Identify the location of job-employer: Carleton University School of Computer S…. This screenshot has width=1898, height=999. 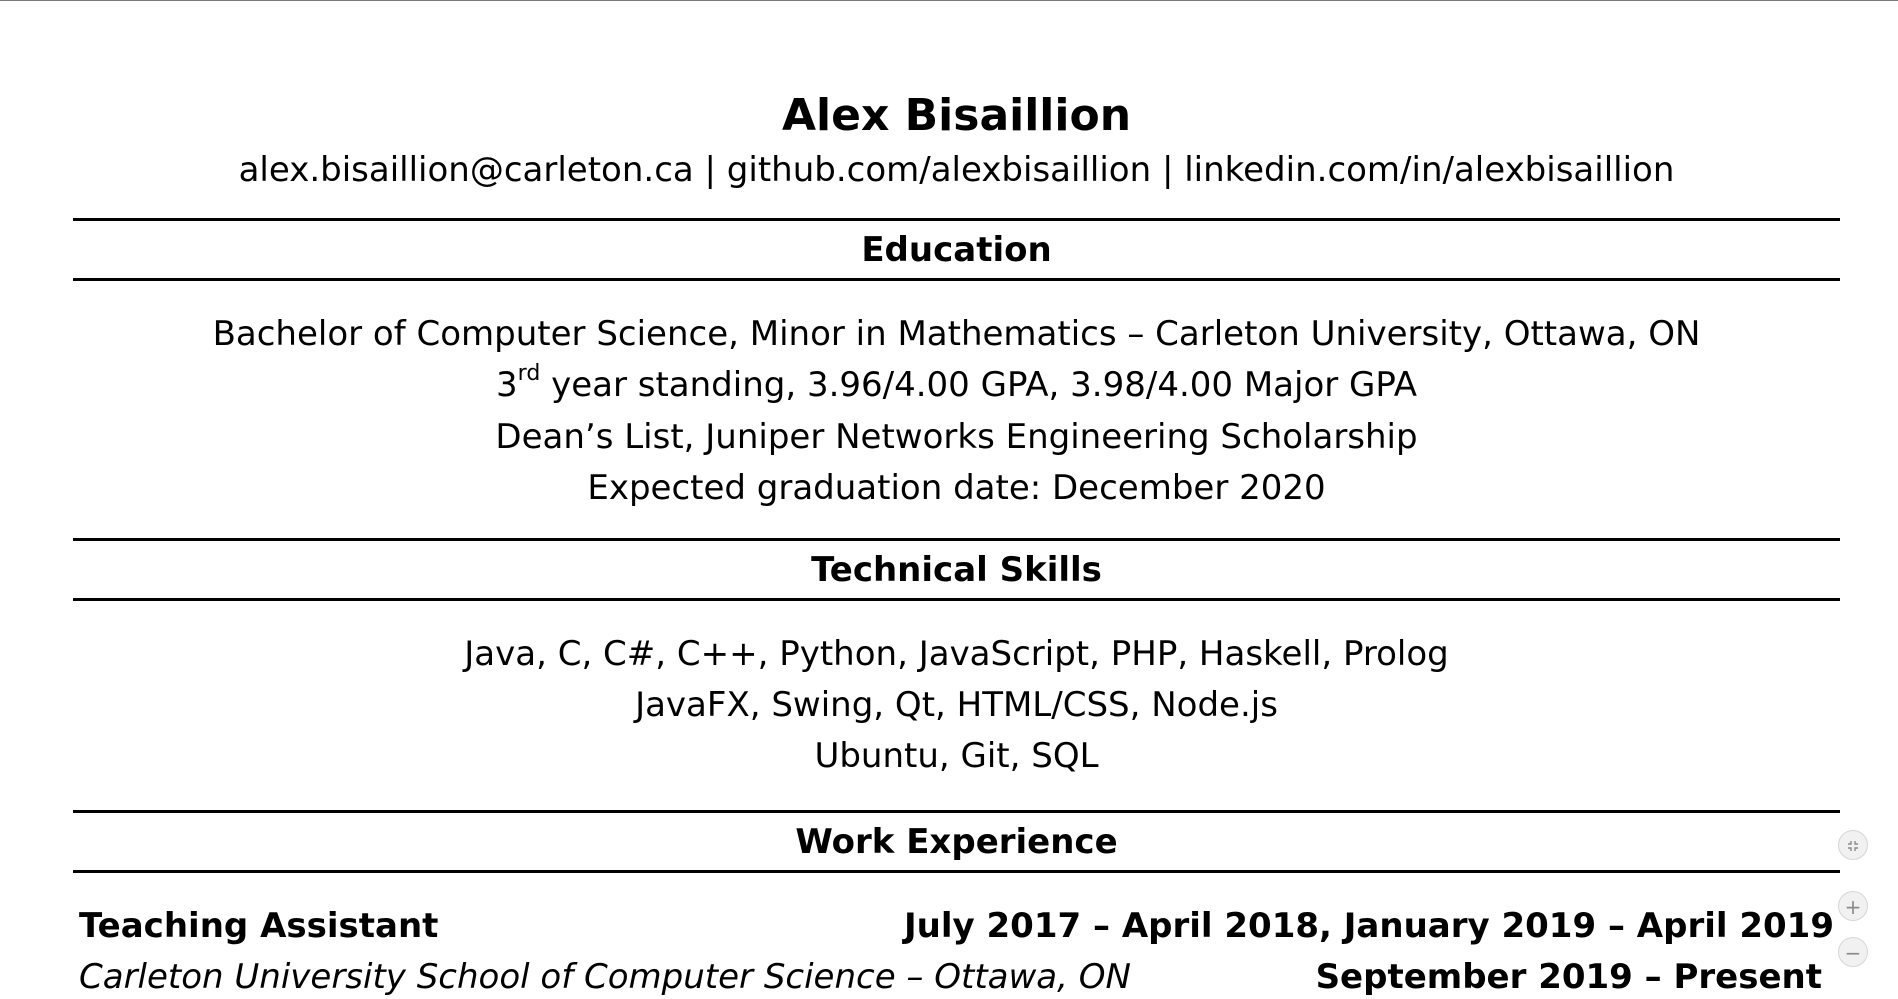
(605, 977).